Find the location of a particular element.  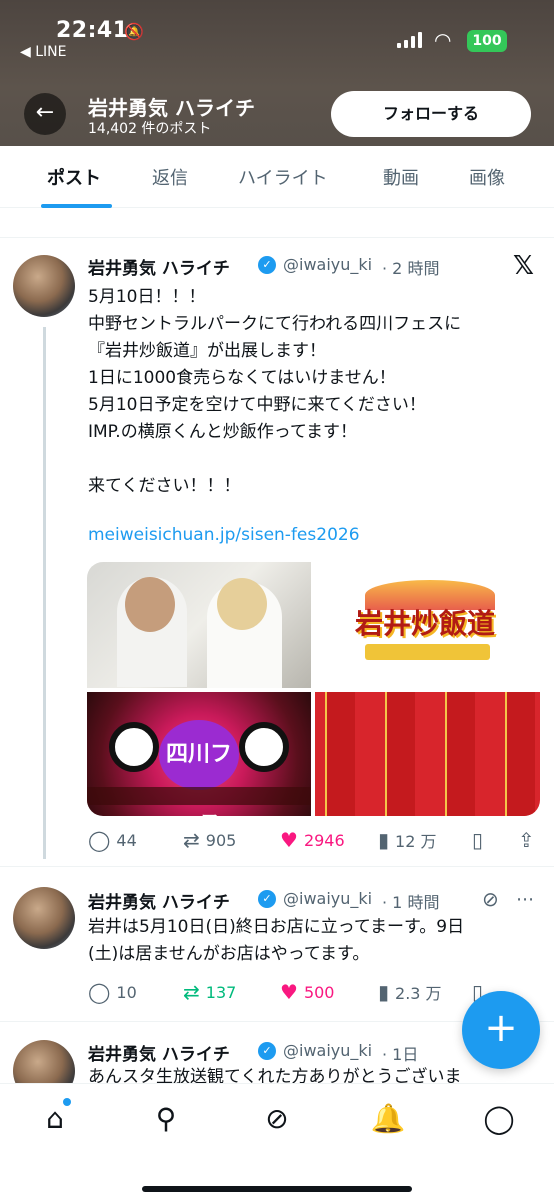

thread-line is located at coordinates (44, 593).